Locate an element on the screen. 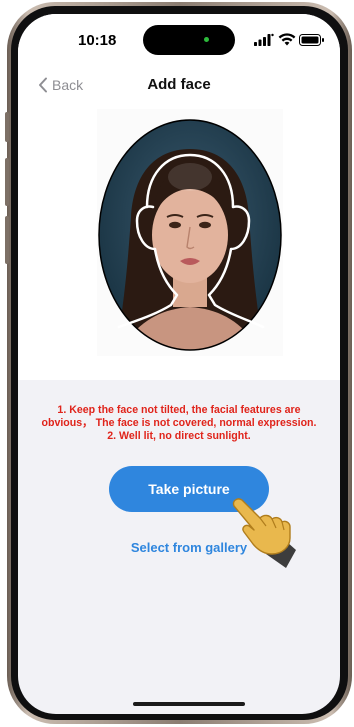 The width and height of the screenshot is (354, 727). nav-bar: Add face Back is located at coordinates (179, 85).